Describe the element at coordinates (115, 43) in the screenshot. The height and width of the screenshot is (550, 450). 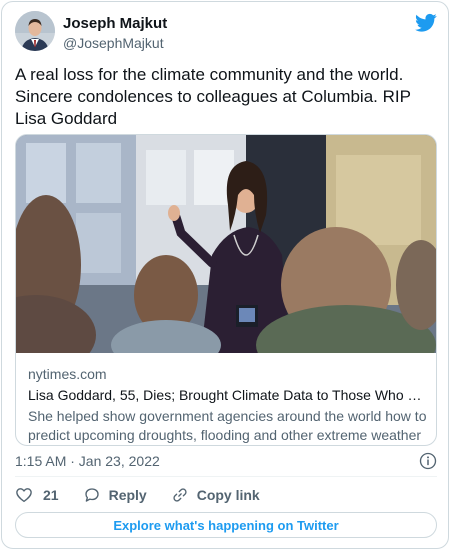
I see `author-handle: @JosephMajkut` at that location.